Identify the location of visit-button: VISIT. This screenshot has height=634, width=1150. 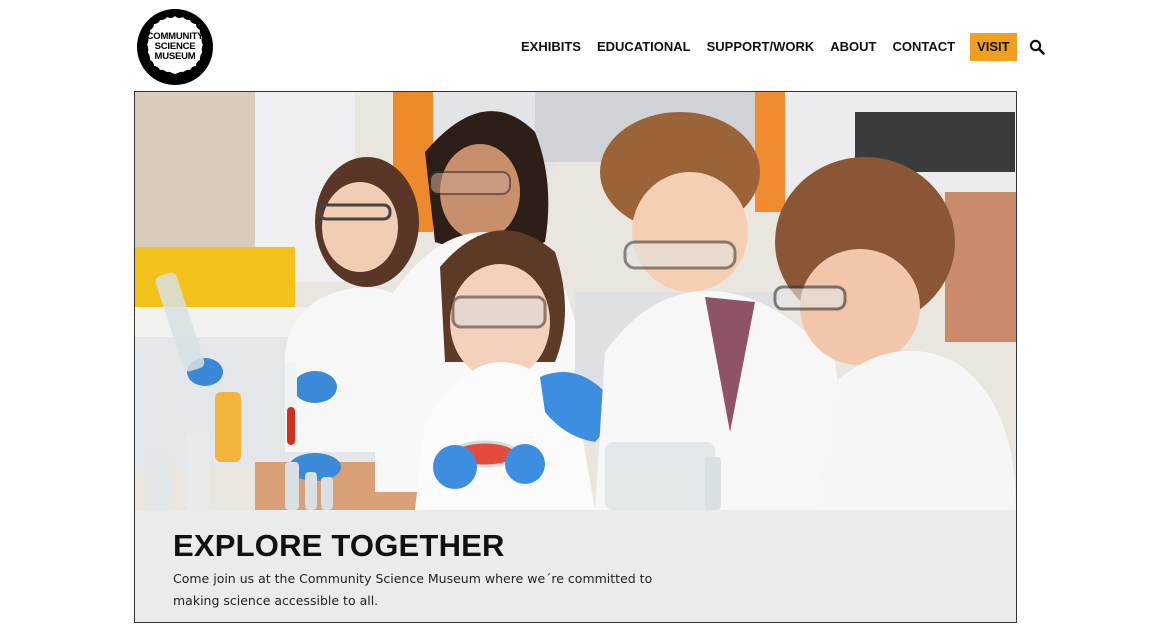
(993, 47).